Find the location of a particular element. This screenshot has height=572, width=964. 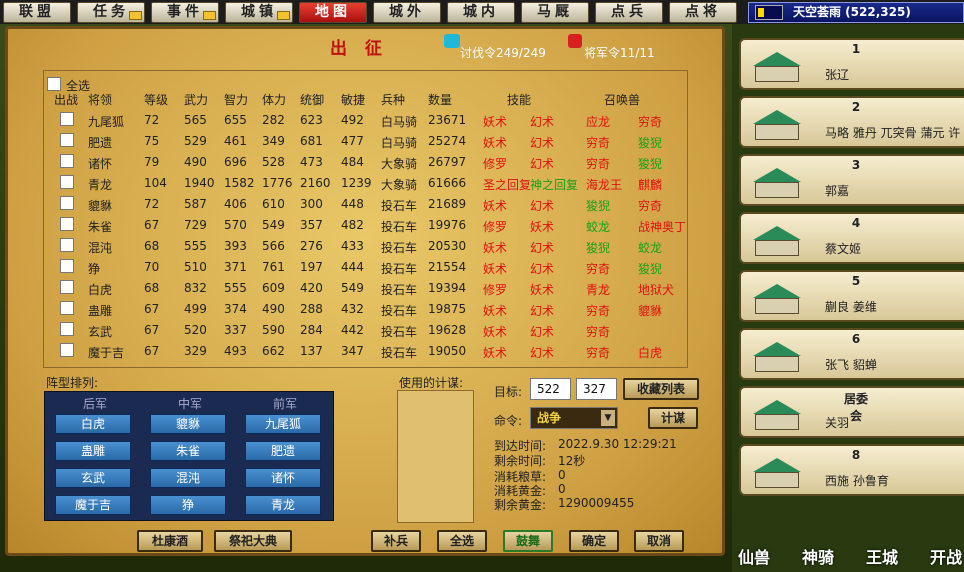

battle-icon: 开战 is located at coordinates (946, 556).